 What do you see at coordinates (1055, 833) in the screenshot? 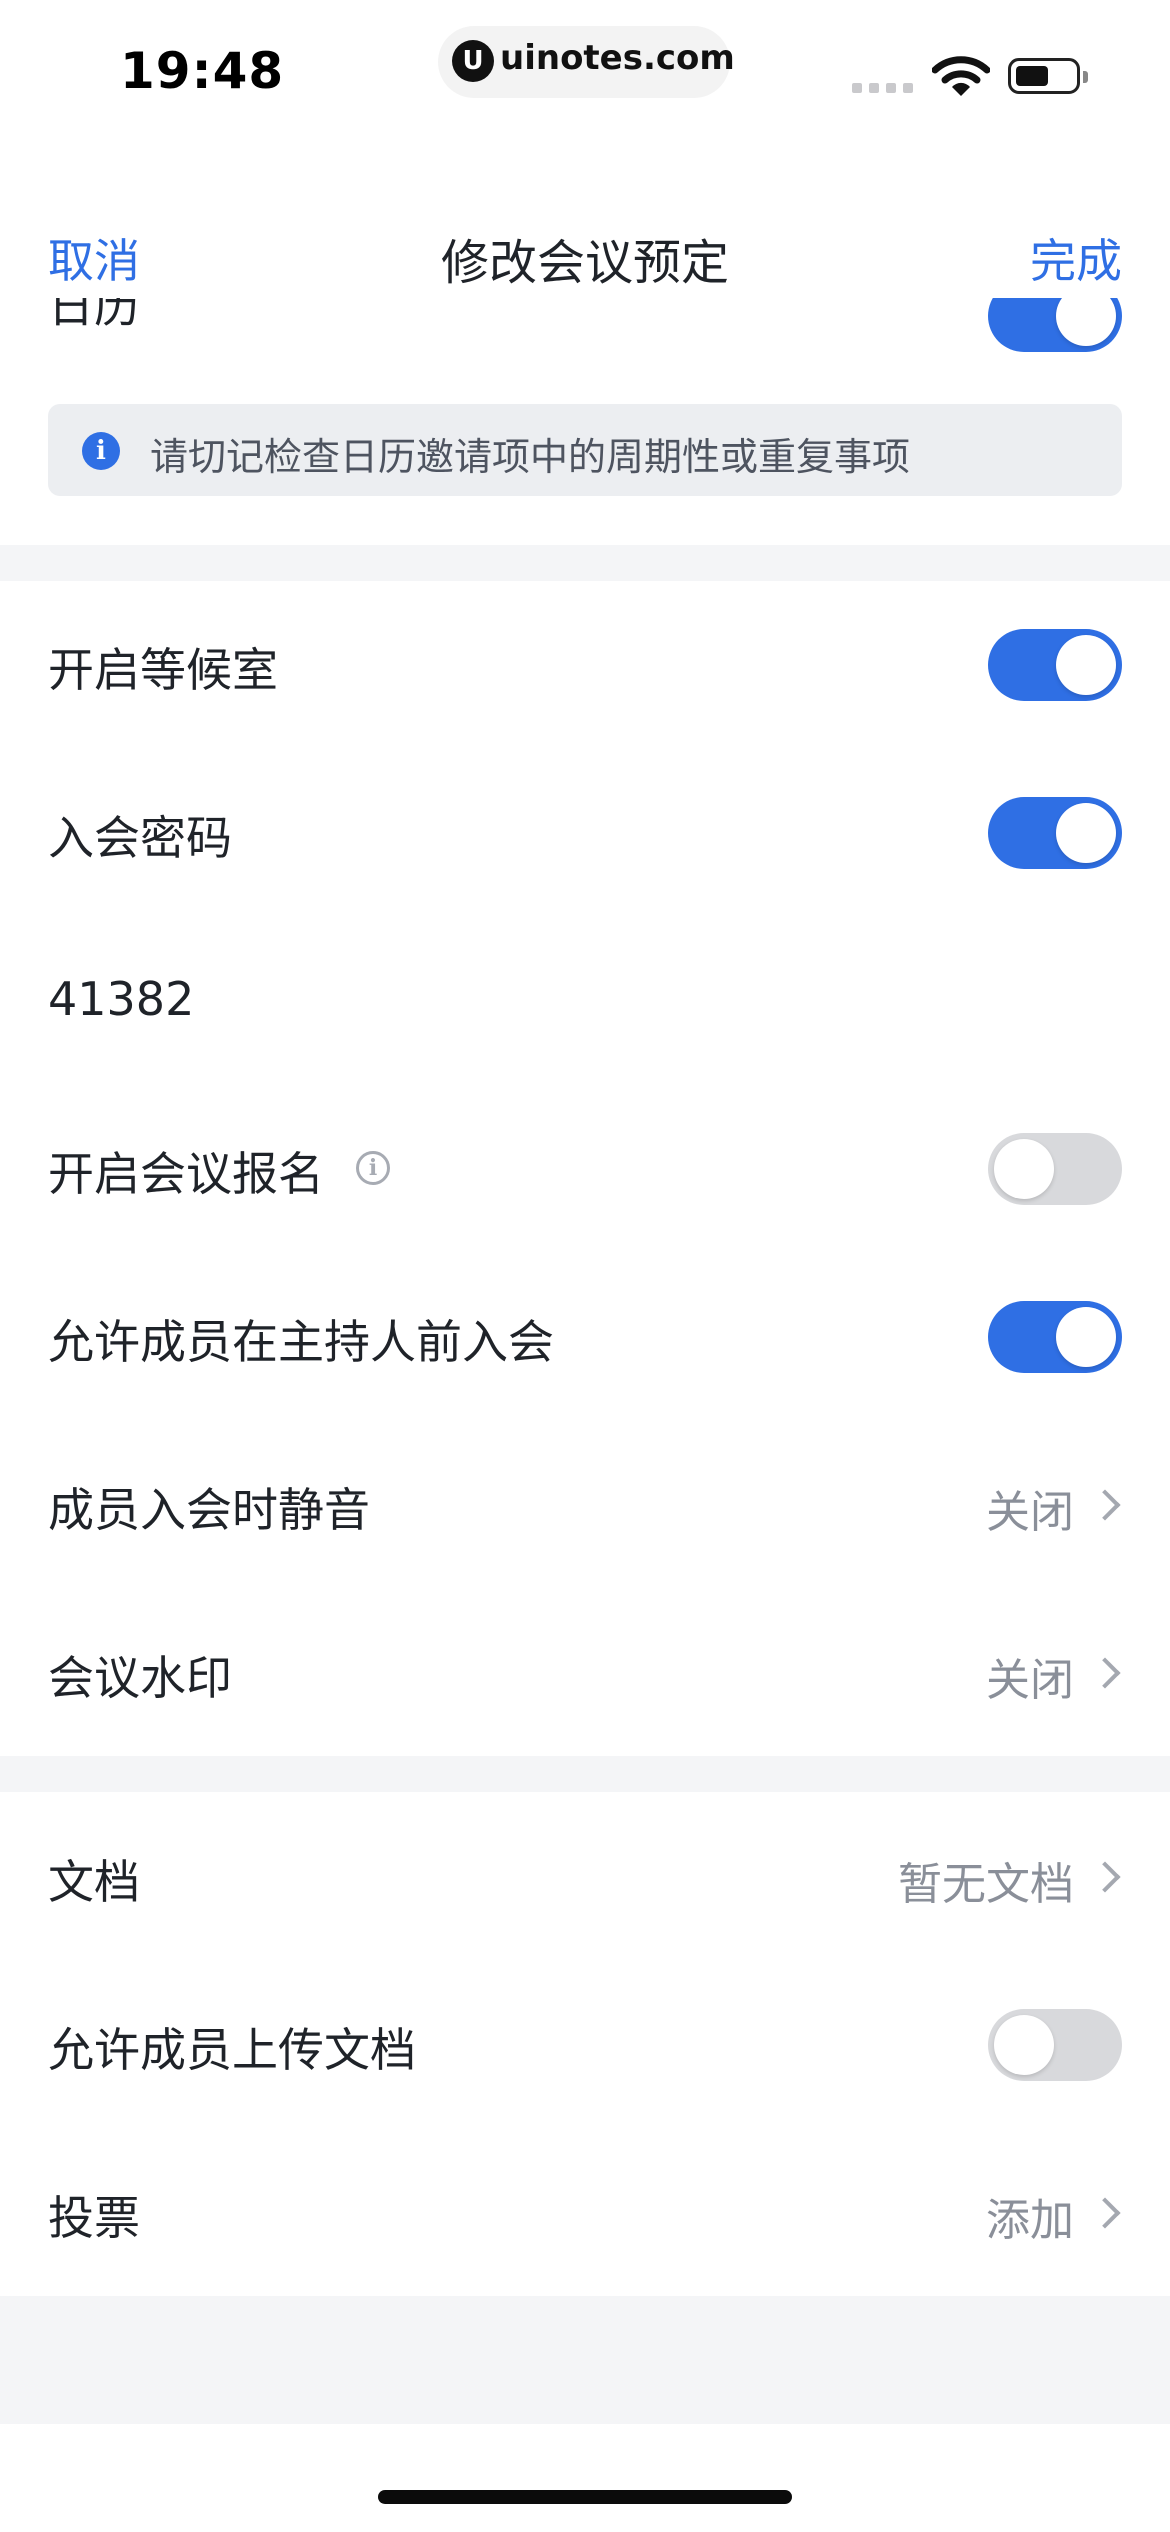
I see `password-toggle` at bounding box center [1055, 833].